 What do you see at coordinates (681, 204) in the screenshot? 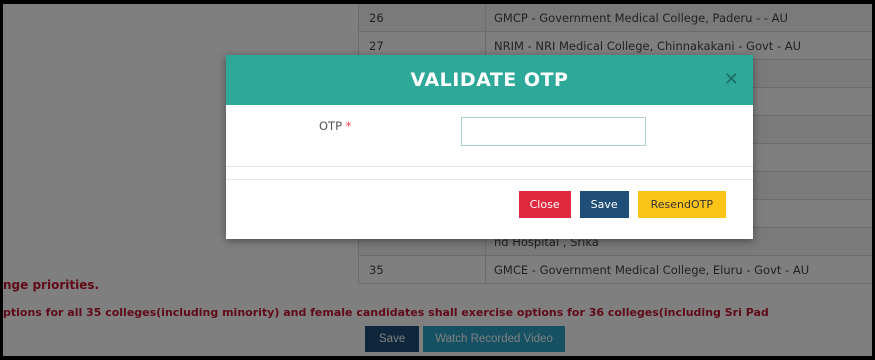
I see `resend-otp-button: ResendOTP` at bounding box center [681, 204].